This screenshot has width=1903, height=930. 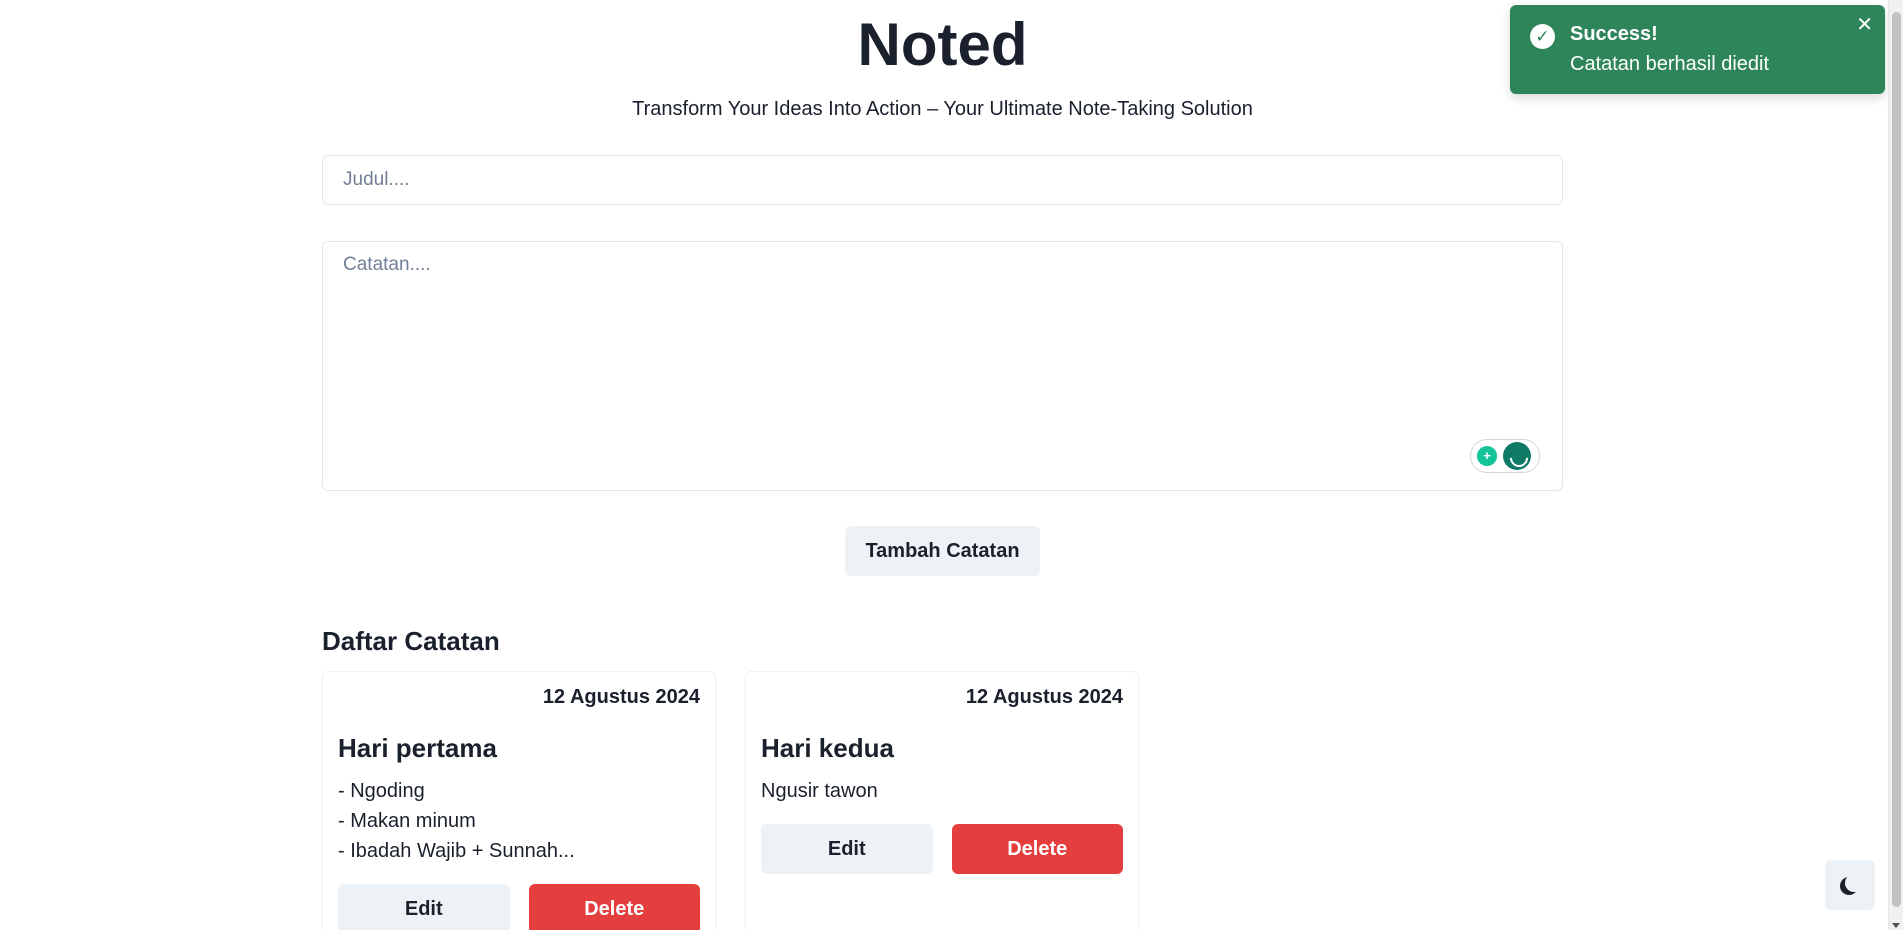 What do you see at coordinates (942, 180) in the screenshot?
I see `title-input` at bounding box center [942, 180].